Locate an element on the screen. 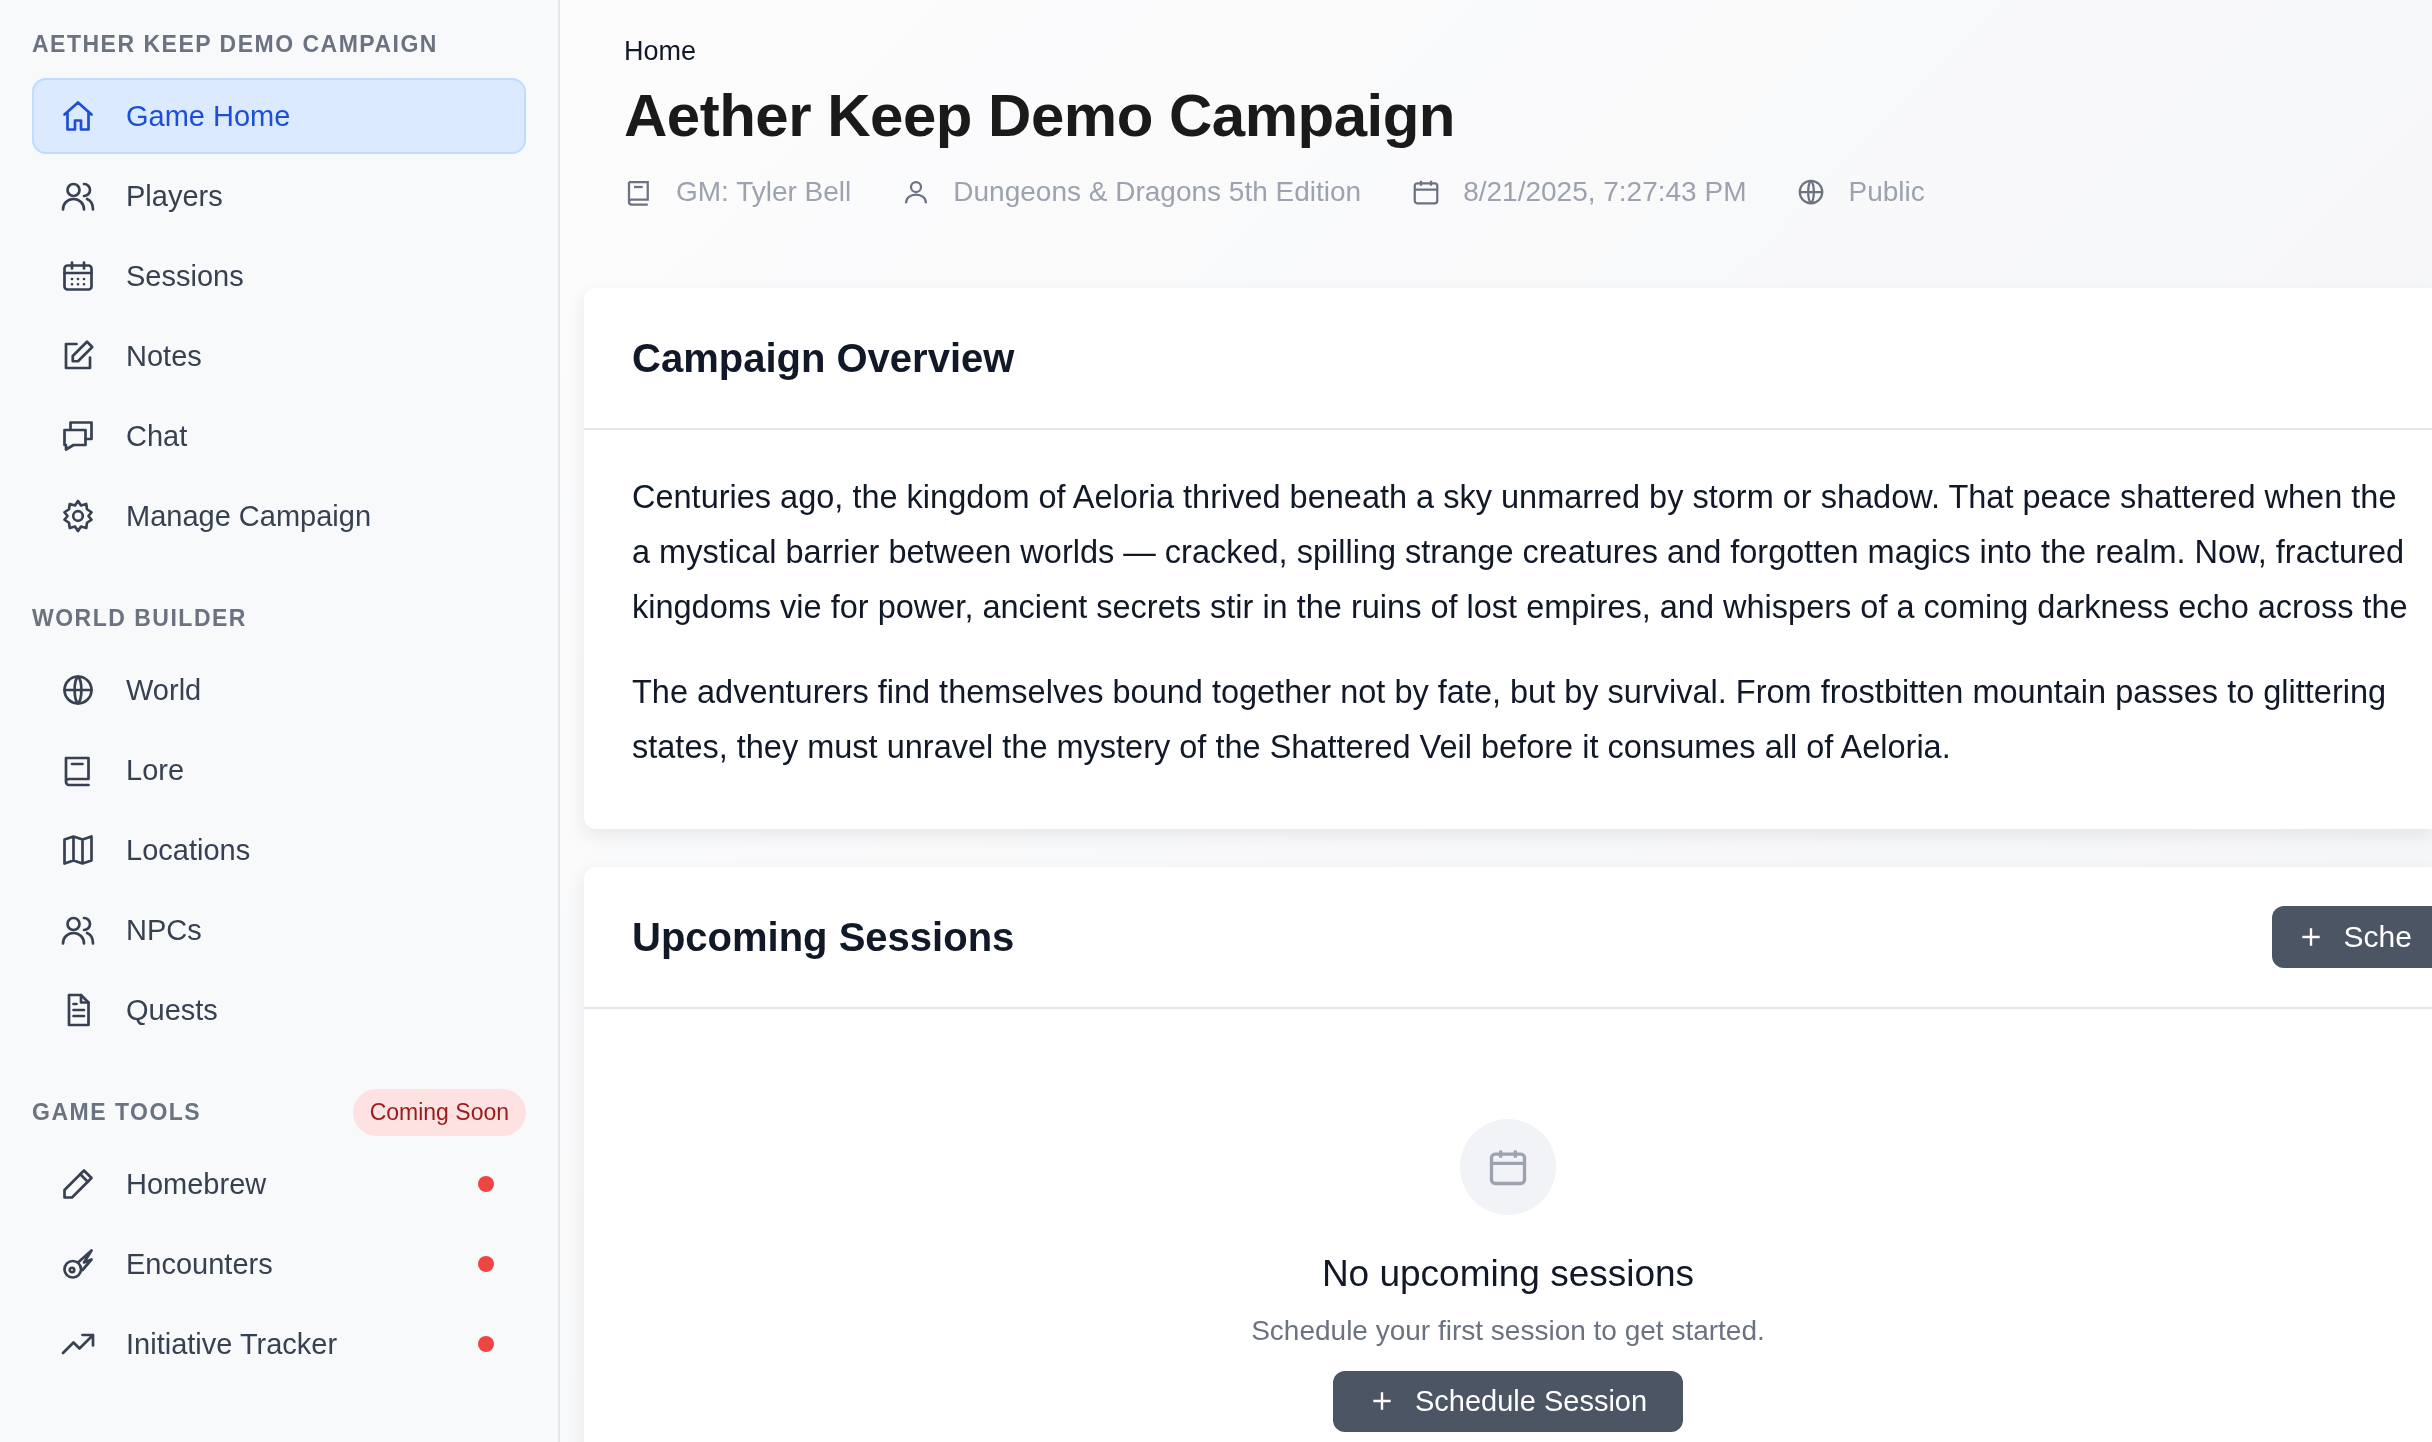  paragraph: The adventurers find themselves bound together not by fate, but by survival. From frostbitten mountain passes to glittering states, they must unravel the mystery of the Shattered Veil before it consumes all of Aeloria. is located at coordinates (1510, 720).